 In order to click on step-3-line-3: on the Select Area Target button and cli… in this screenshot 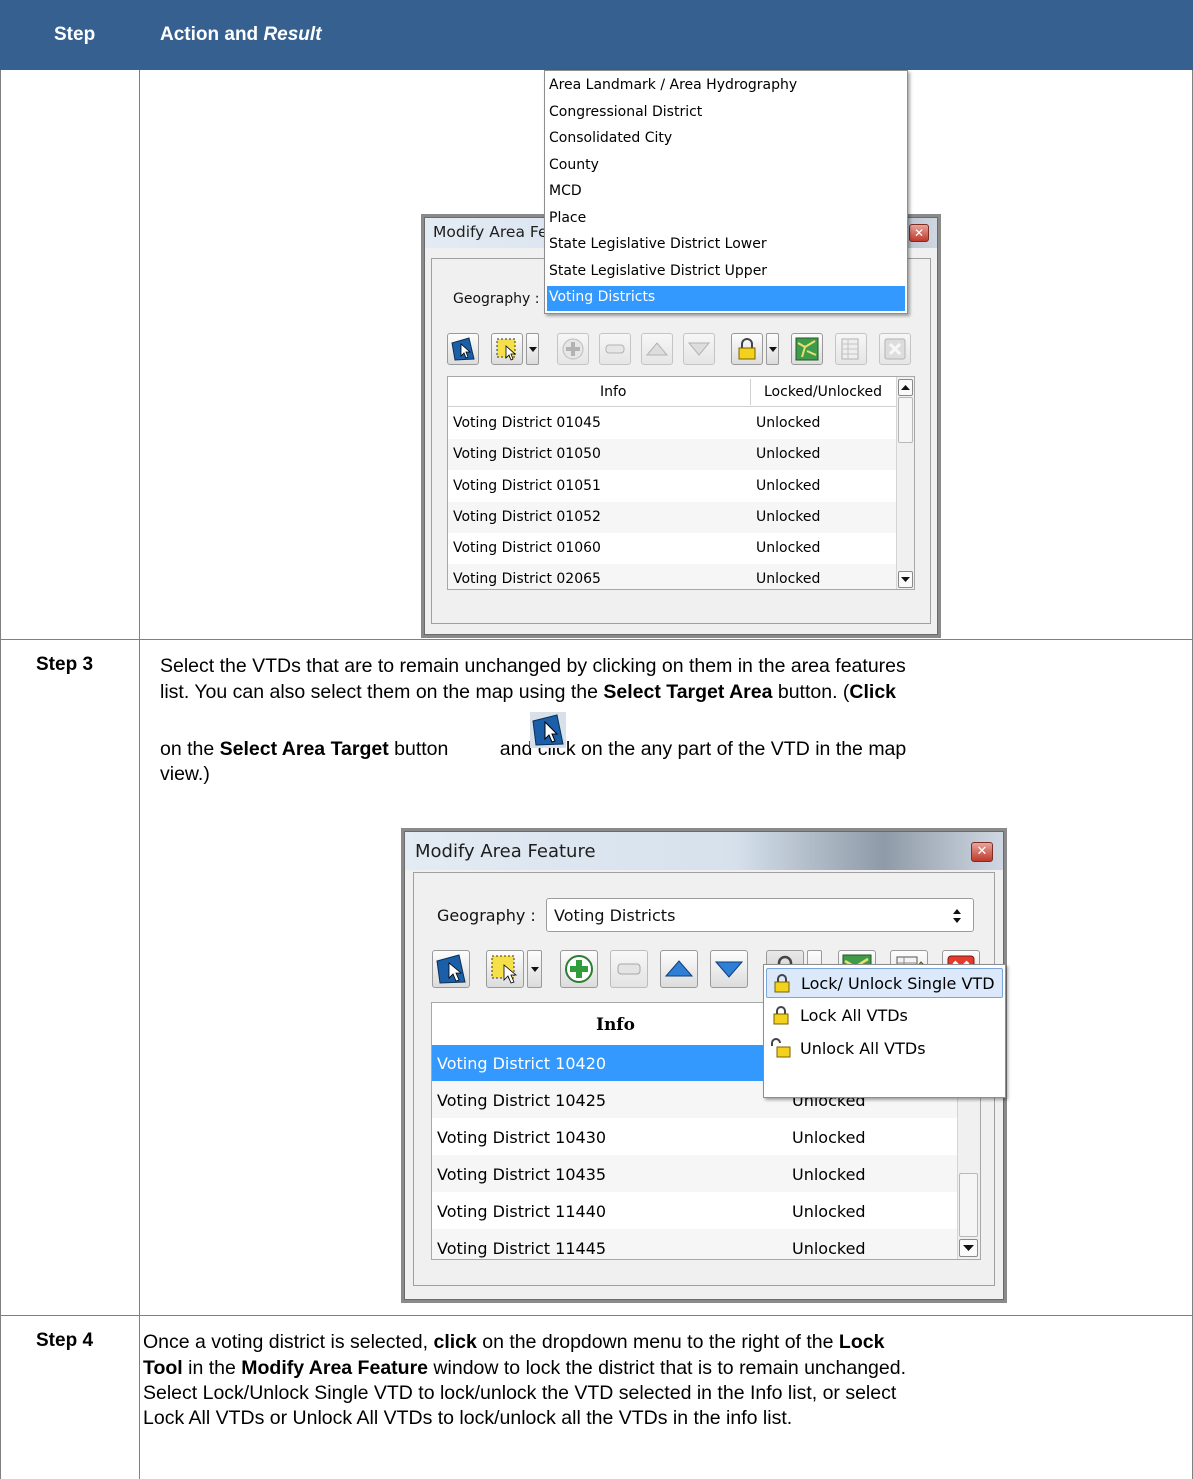, I will do `click(533, 749)`.